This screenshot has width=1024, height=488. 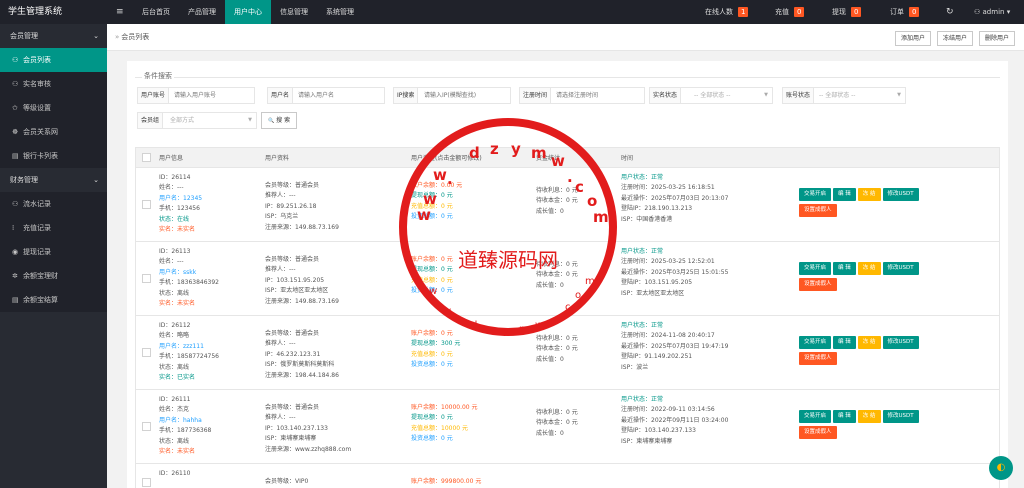 I want to click on online-count: 在线人数 1, so click(x=727, y=12).